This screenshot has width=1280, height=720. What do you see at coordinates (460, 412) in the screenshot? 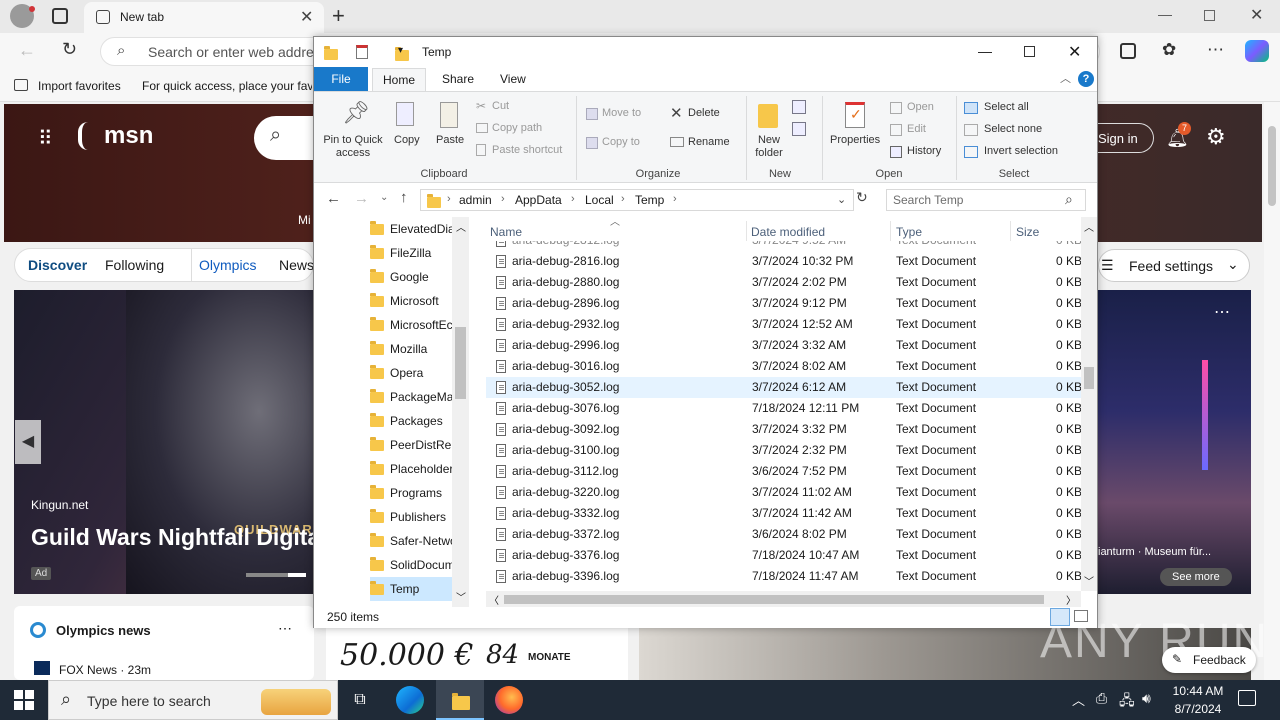
I see `tree-scrollbar: ︿ ﹀` at bounding box center [460, 412].